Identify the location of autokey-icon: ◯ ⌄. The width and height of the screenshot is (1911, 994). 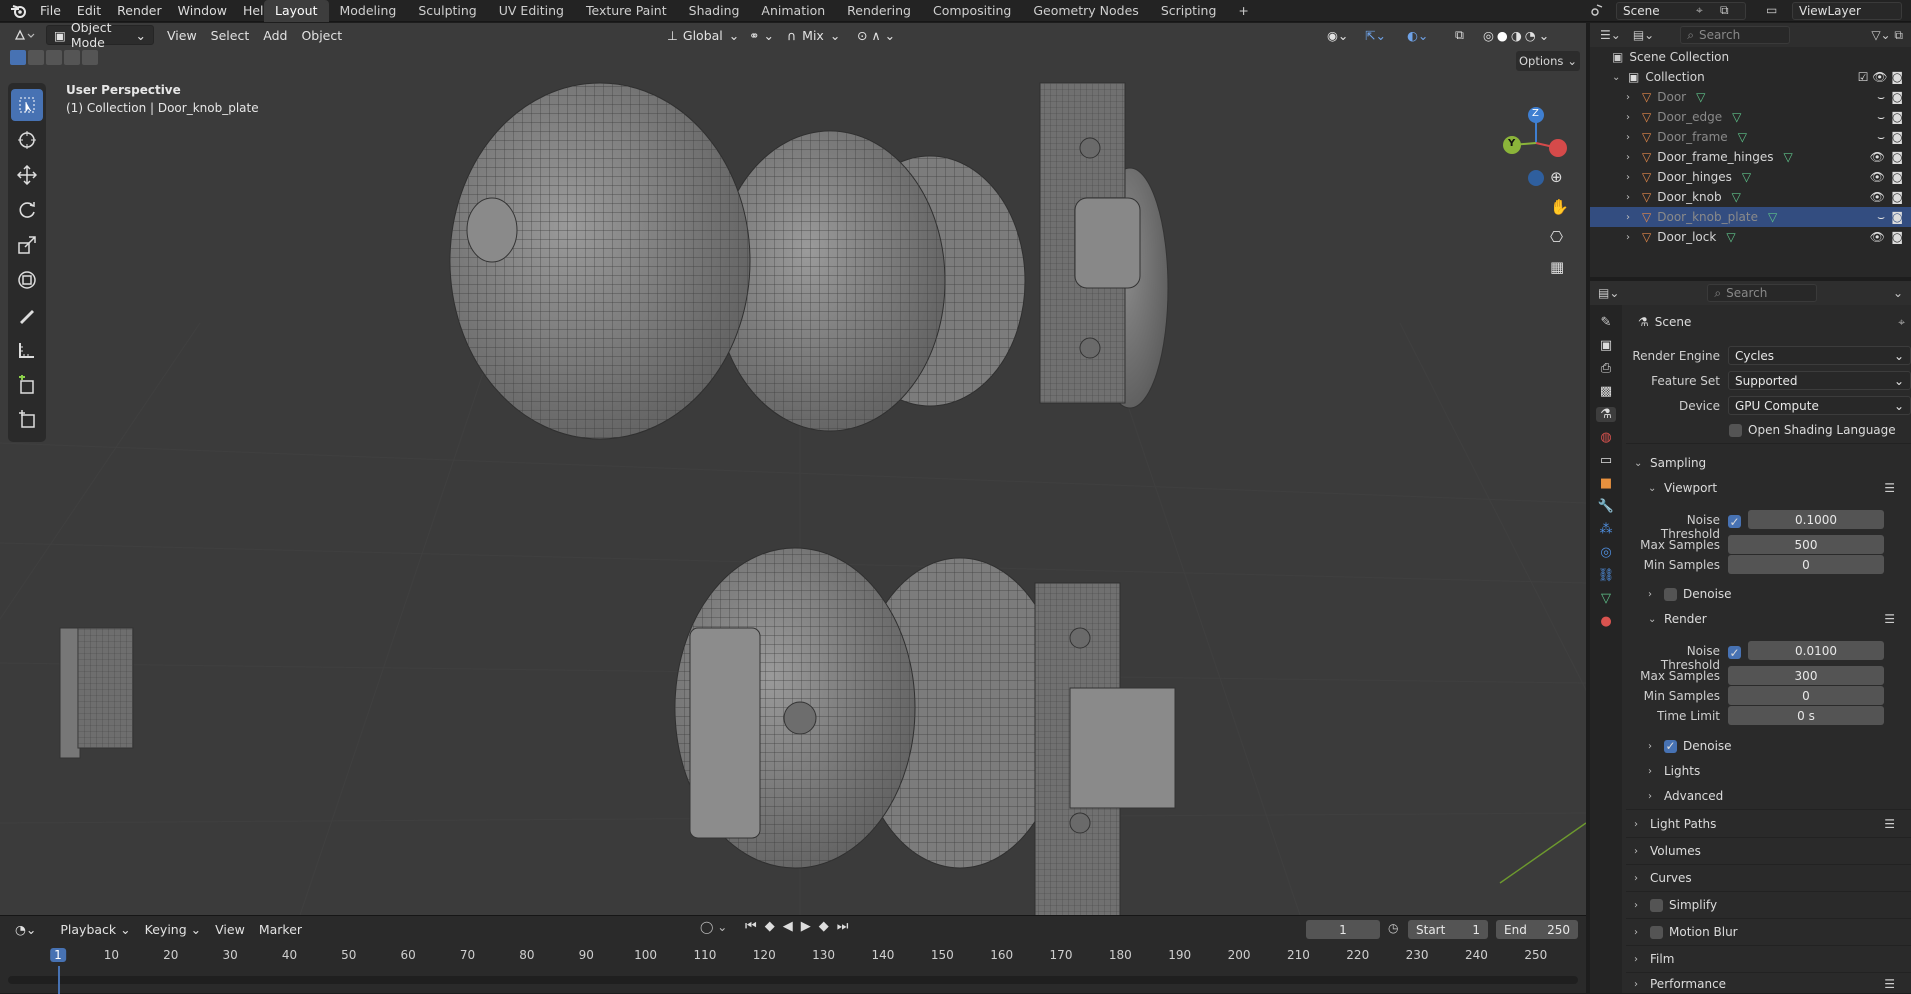
(713, 927).